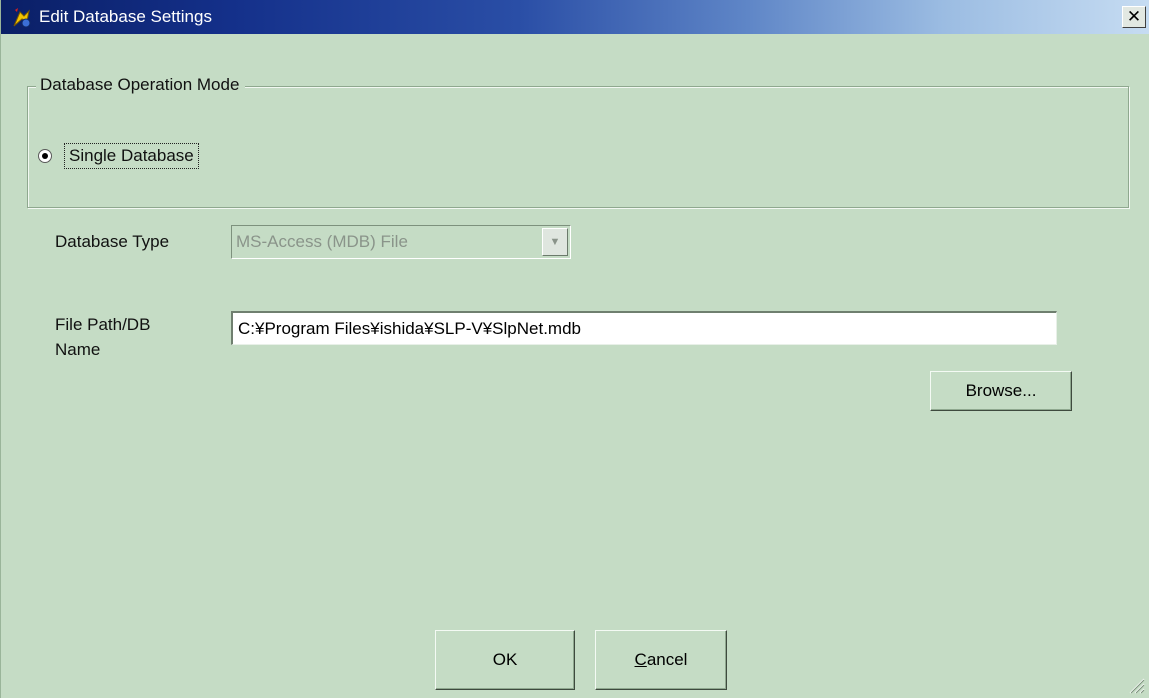 The image size is (1149, 698). Describe the element at coordinates (112, 241) in the screenshot. I see `database-type-label: Database Type` at that location.